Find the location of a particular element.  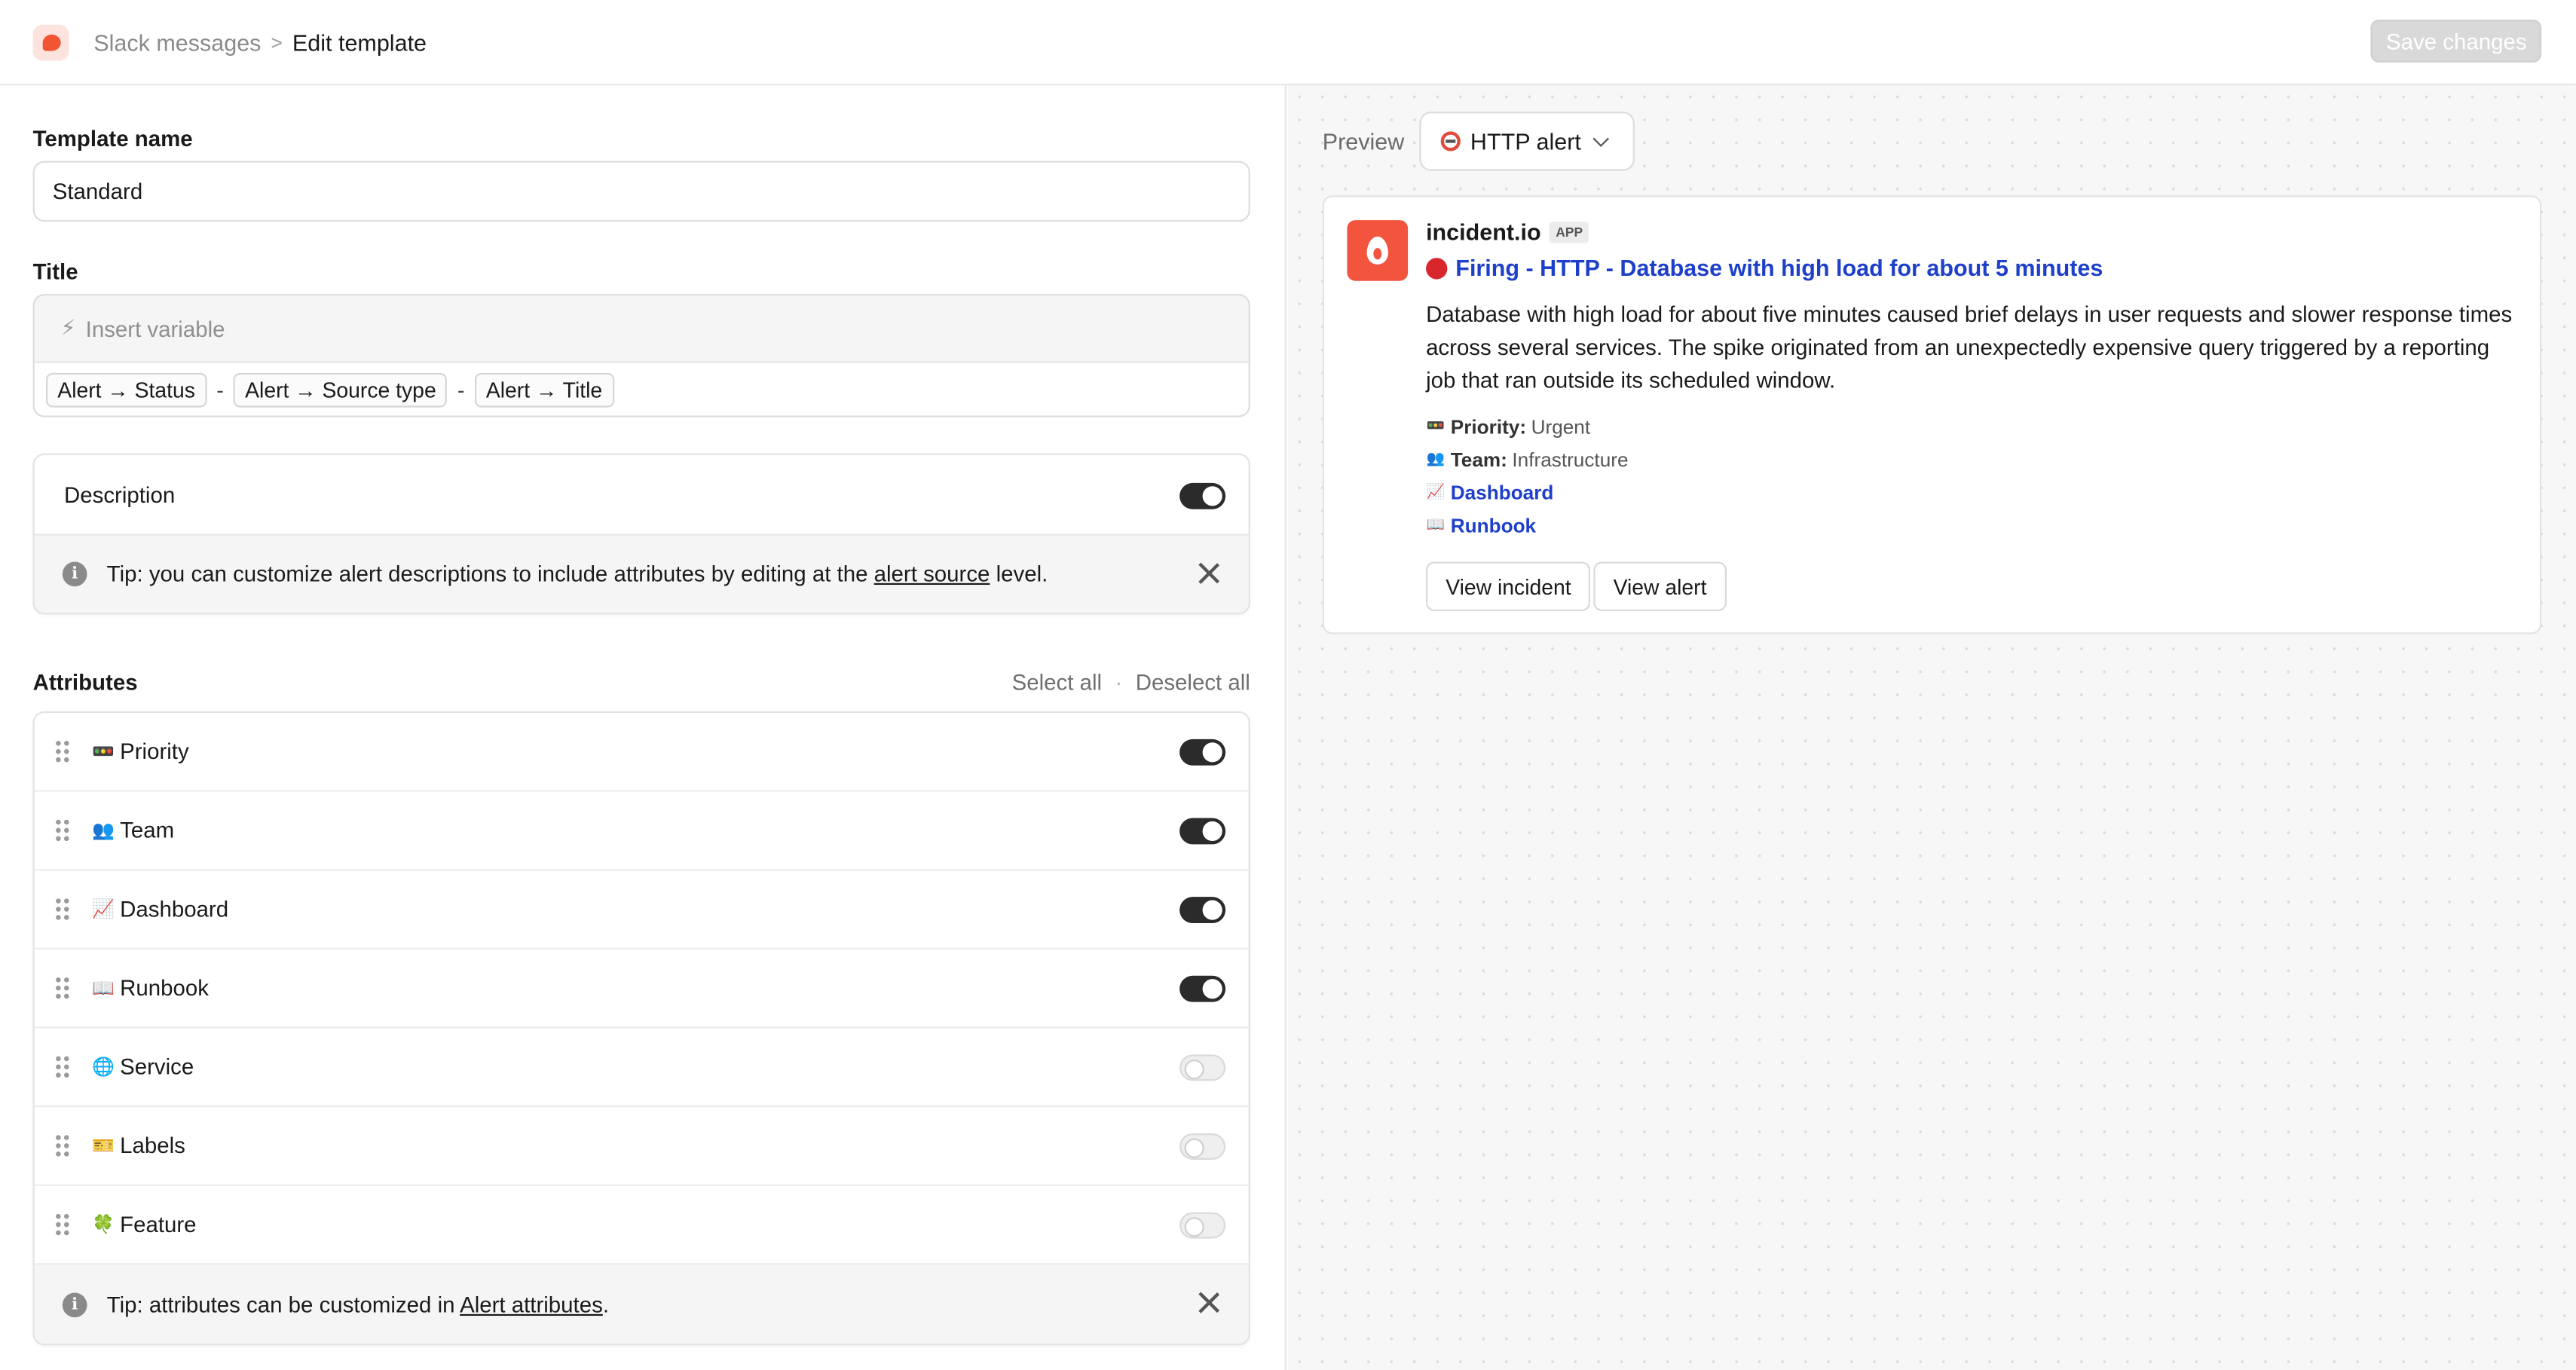

alert-attributes-link: Alert attributes is located at coordinates (531, 1304).